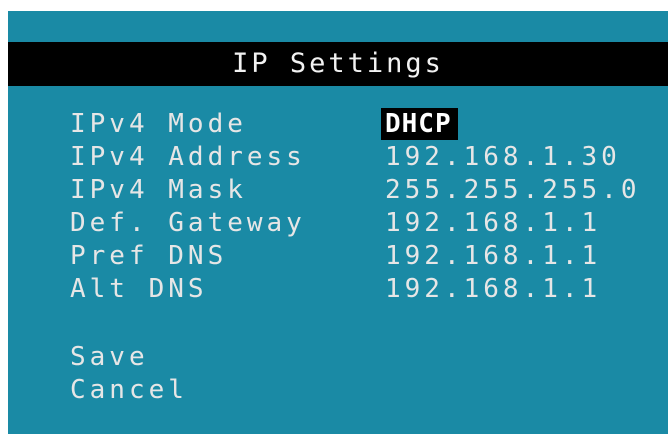 The height and width of the screenshot is (436, 670). Describe the element at coordinates (149, 256) in the screenshot. I see `preferred-dns-label: Pref DNS` at that location.